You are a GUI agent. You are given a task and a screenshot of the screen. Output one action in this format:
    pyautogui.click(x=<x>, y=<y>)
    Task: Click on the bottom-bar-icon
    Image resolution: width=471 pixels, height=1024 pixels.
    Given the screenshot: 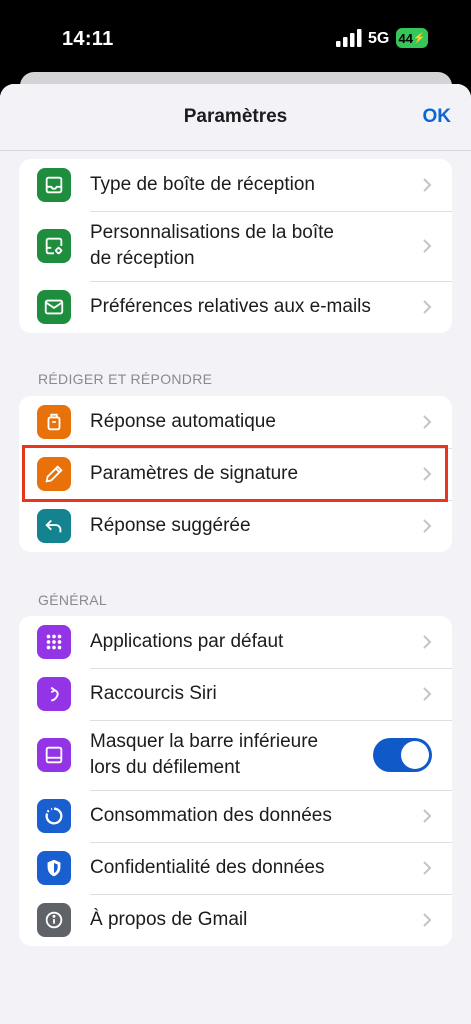 What is the action you would take?
    pyautogui.click(x=54, y=755)
    